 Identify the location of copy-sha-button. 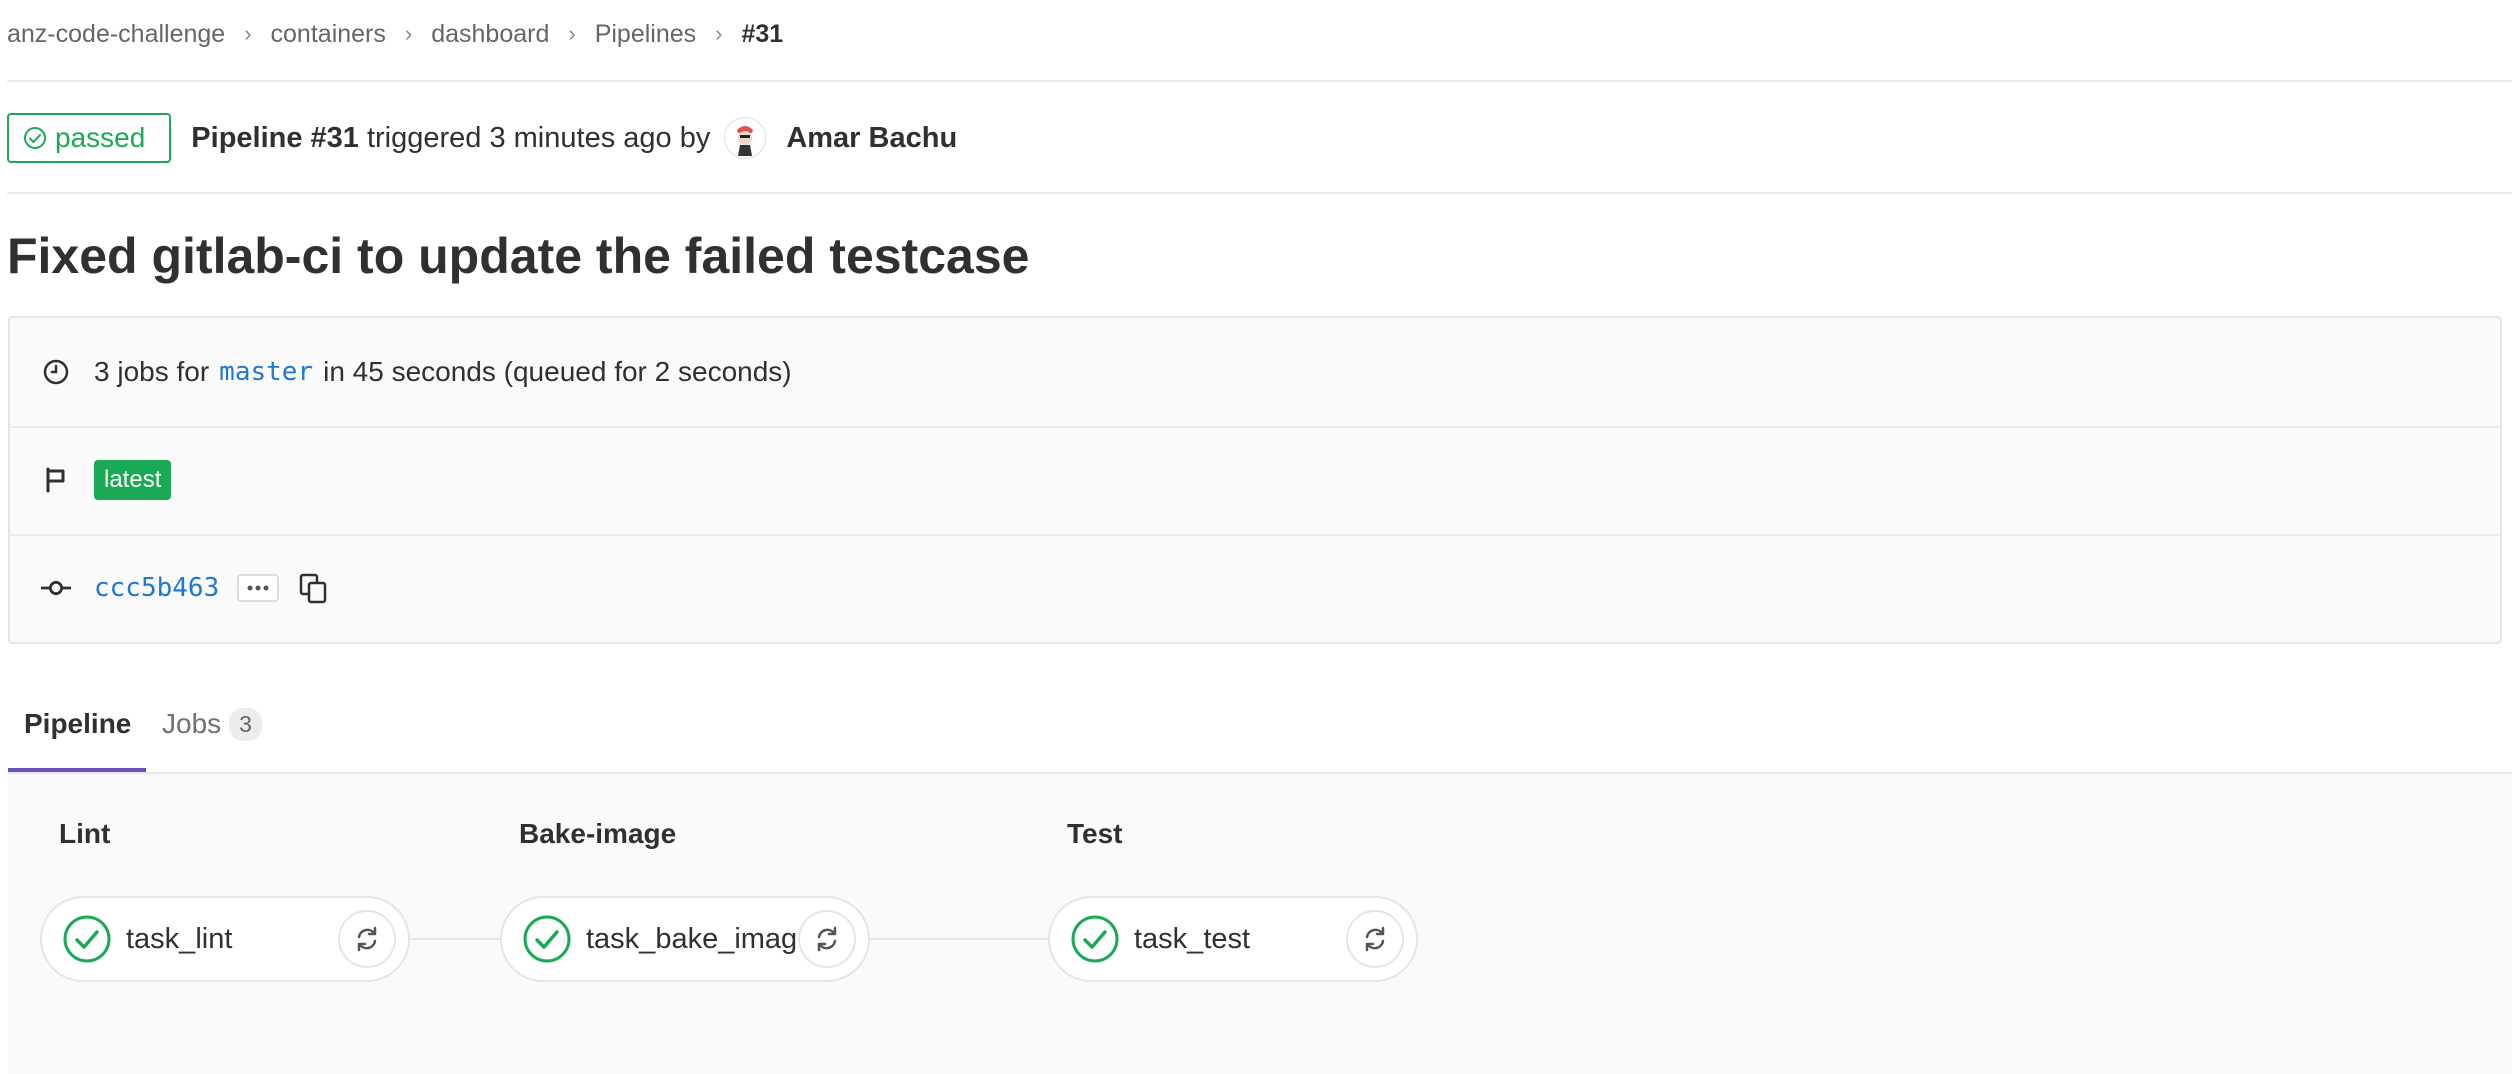
(313, 588).